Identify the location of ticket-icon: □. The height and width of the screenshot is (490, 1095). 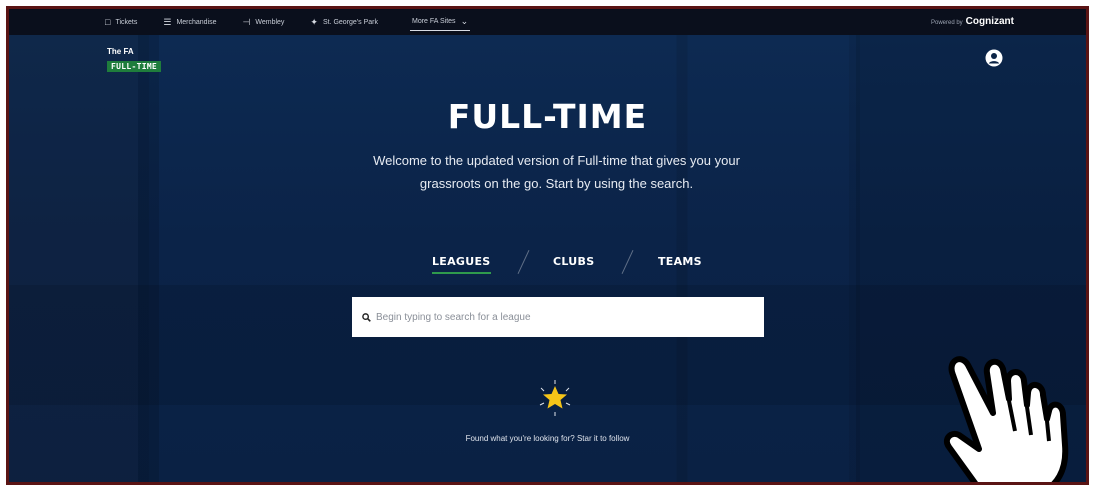
(108, 22).